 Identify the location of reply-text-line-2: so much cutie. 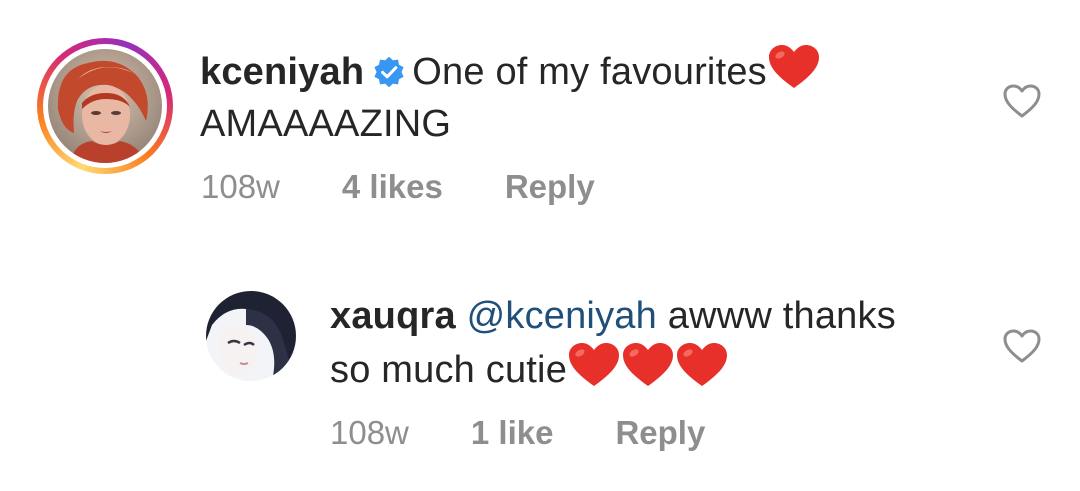
(660, 369).